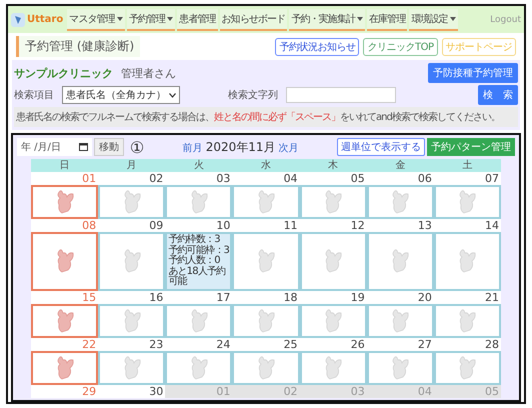 This screenshot has height=408, width=532. What do you see at coordinates (467, 297) in the screenshot?
I see `day-number: 21` at bounding box center [467, 297].